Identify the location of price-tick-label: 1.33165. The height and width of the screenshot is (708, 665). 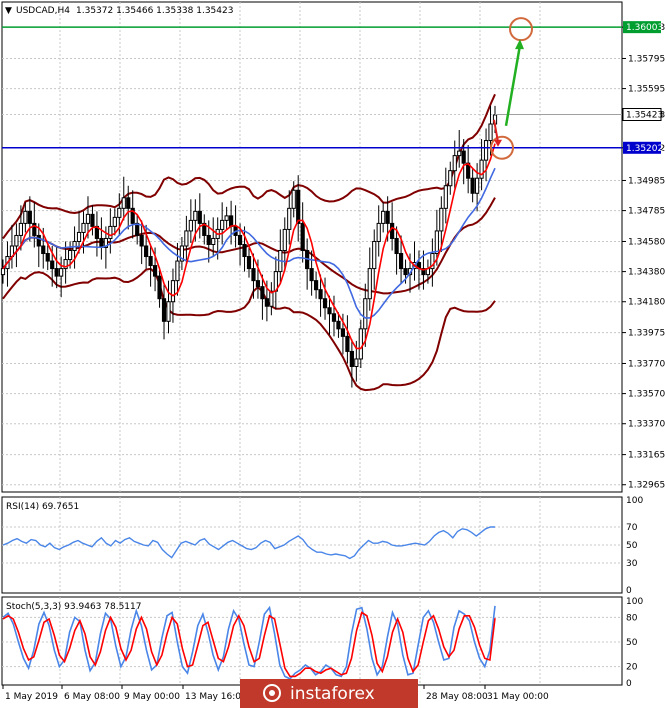
(646, 456).